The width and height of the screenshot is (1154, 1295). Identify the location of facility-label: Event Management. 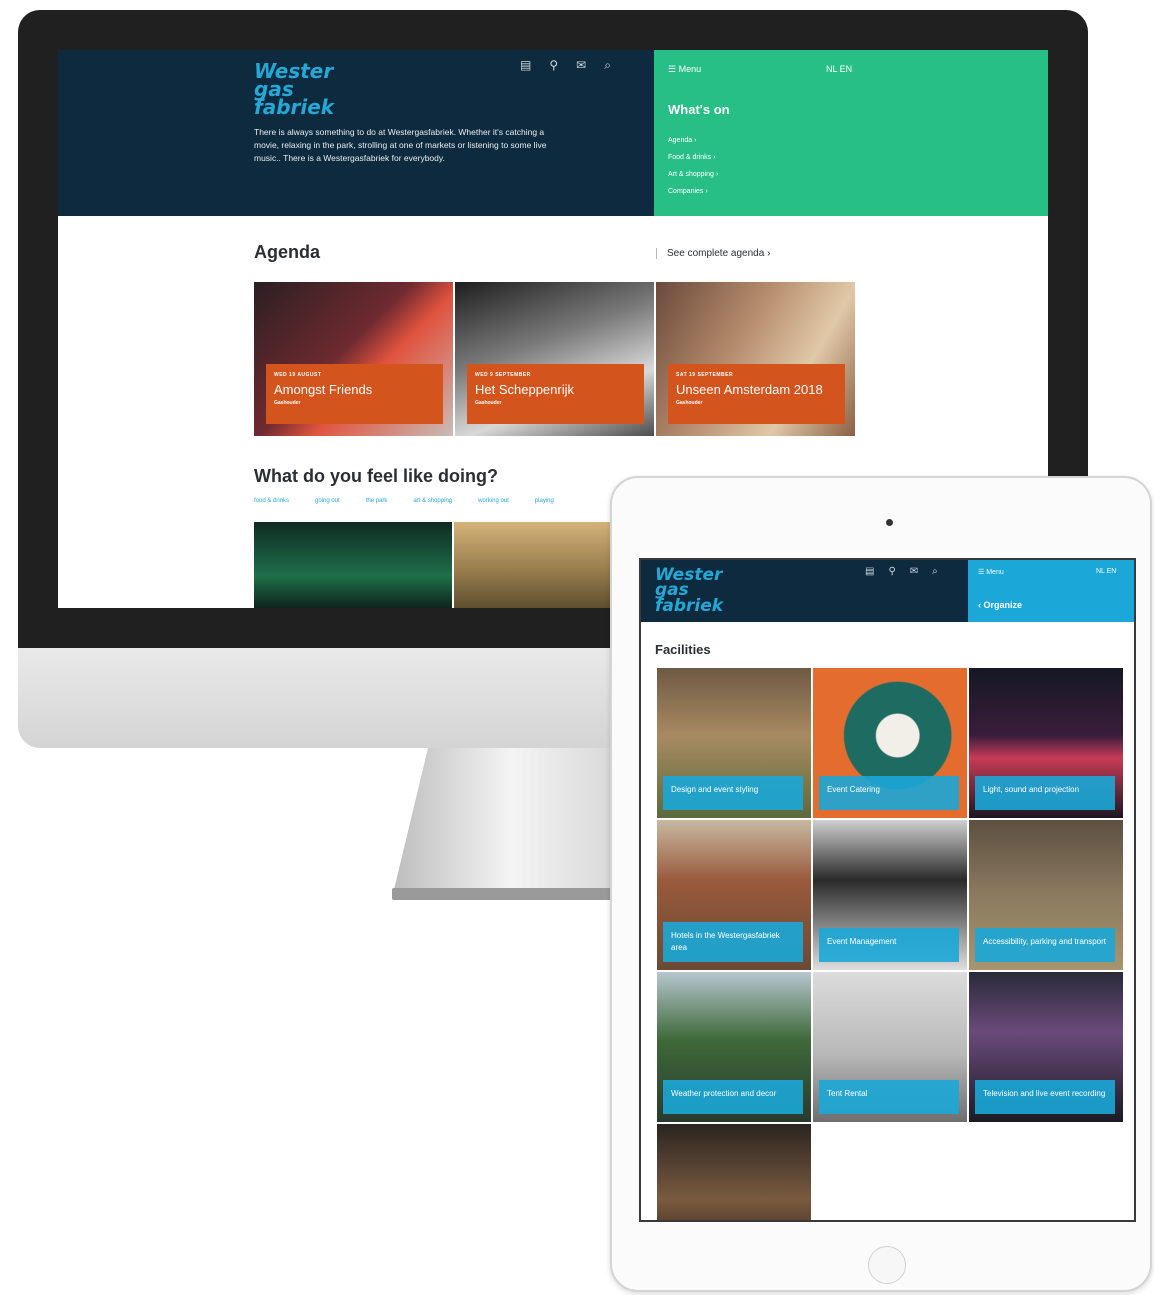
(889, 945).